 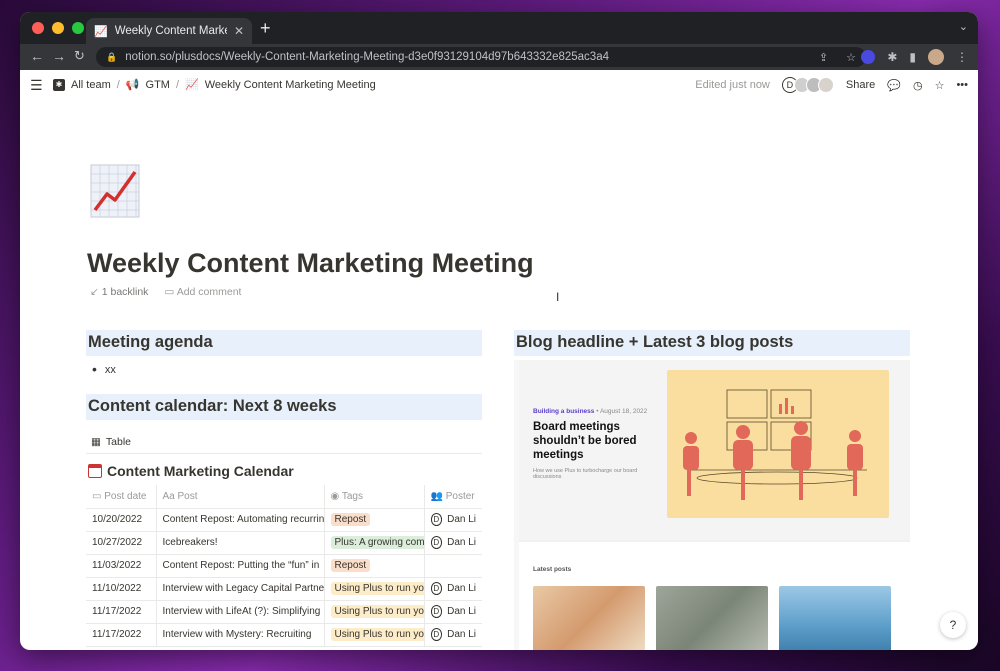 What do you see at coordinates (240, 543) in the screenshot?
I see `post-title-cell: Icebreakers!` at bounding box center [240, 543].